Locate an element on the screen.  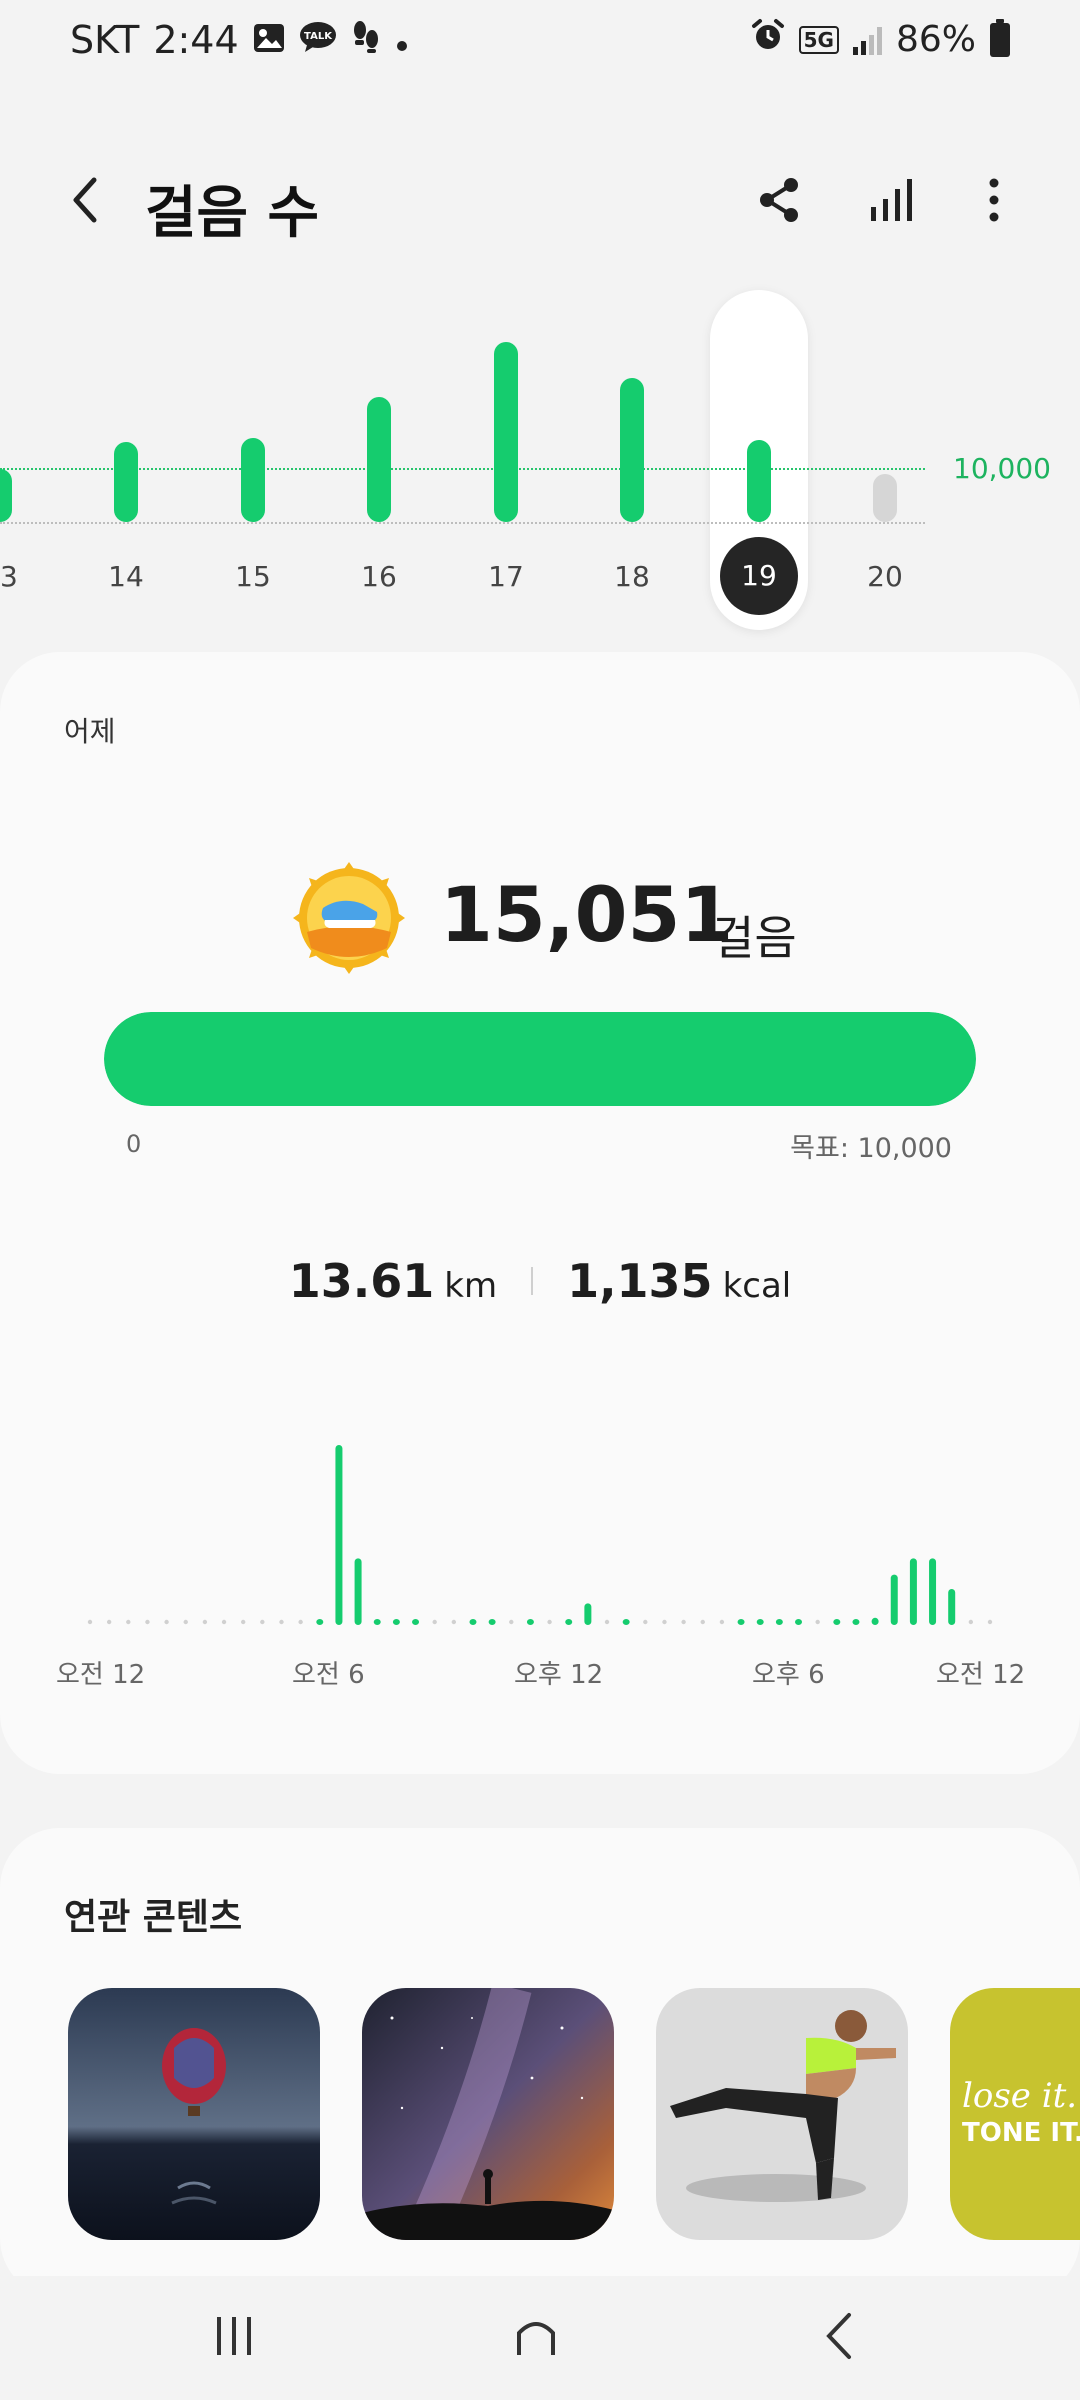
weekly-steps-chart: 10,000 13 14 15 16 17 18 19 20 is located at coordinates (540, 460).